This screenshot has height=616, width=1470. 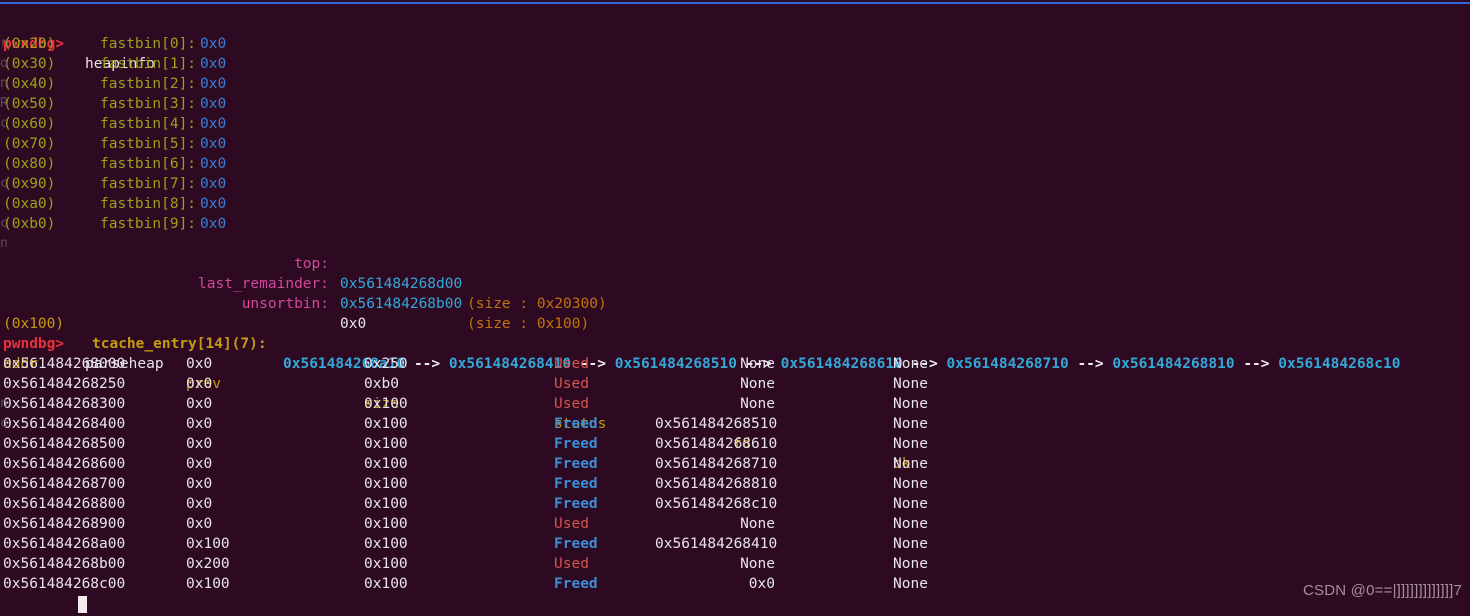 I want to click on last-remainder-label: last_remainder:, so click(x=263, y=284).